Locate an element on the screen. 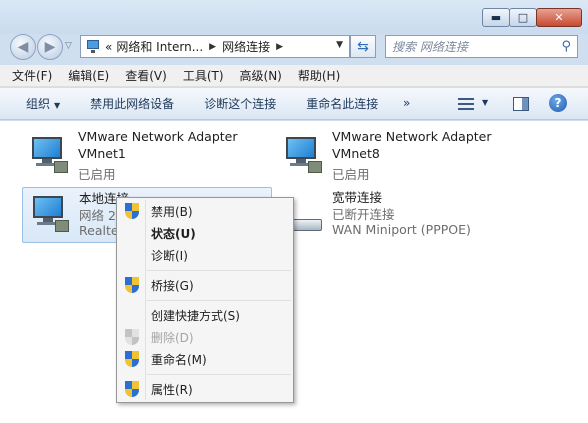  diagnose-button: 诊断这个连接 is located at coordinates (240, 103).